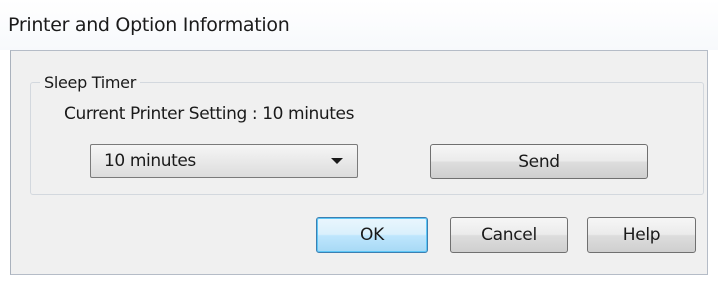 This screenshot has height=281, width=718. Describe the element at coordinates (90, 82) in the screenshot. I see `sleep-timer-group-label: Sleep Timer` at that location.